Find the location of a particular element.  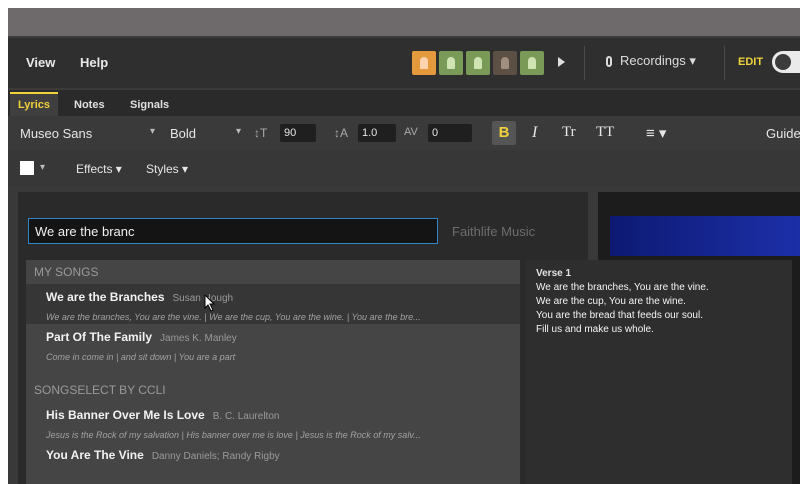

slide-thumbnail is located at coordinates (705, 236).